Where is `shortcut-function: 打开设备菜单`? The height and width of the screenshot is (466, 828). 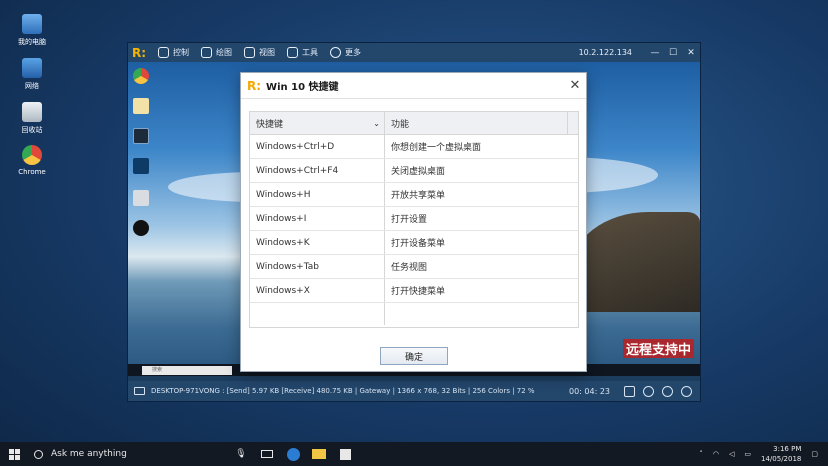
shortcut-function: 打开设备菜单 is located at coordinates (418, 244).